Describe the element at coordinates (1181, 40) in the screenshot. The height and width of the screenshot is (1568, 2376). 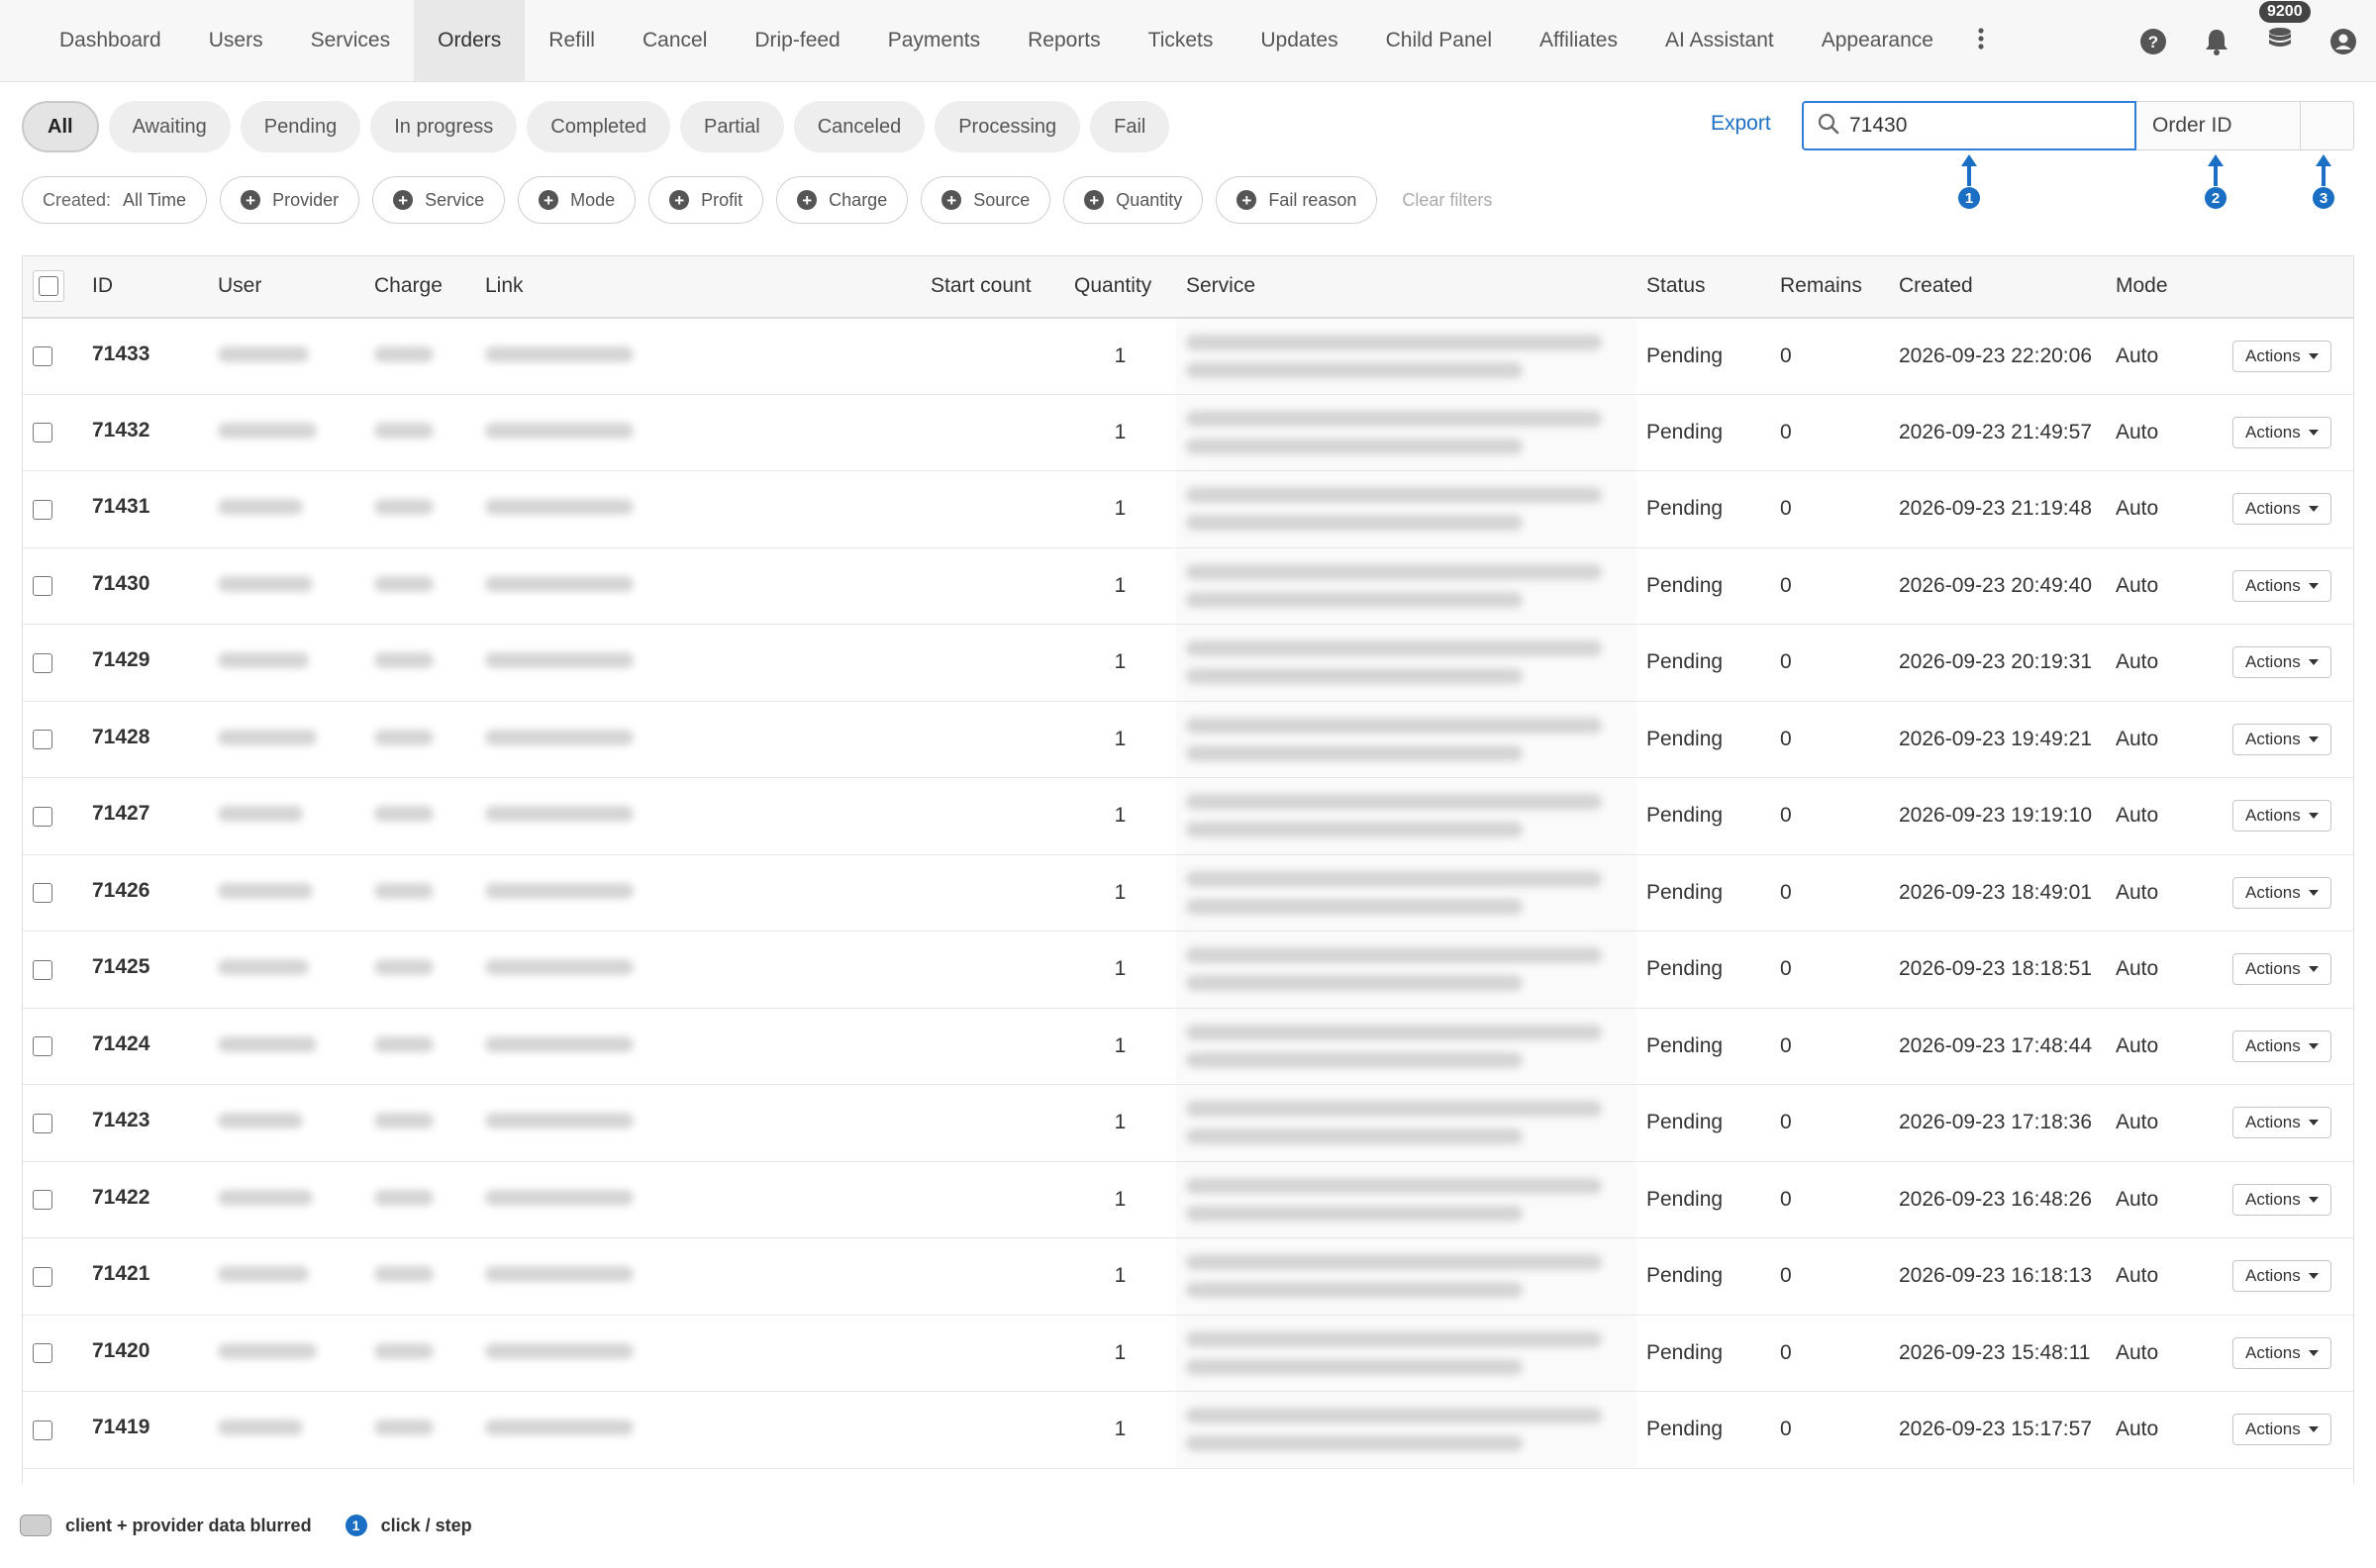
I see `nav-item-tickets: Tickets` at that location.